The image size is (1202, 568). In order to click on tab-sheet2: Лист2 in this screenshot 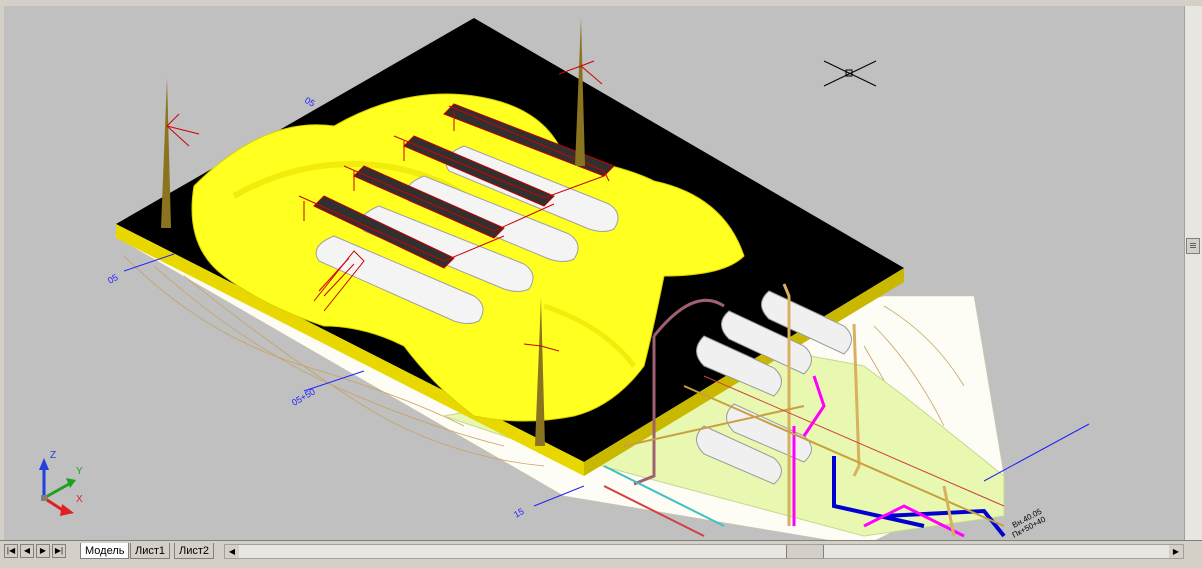, I will do `click(194, 551)`.